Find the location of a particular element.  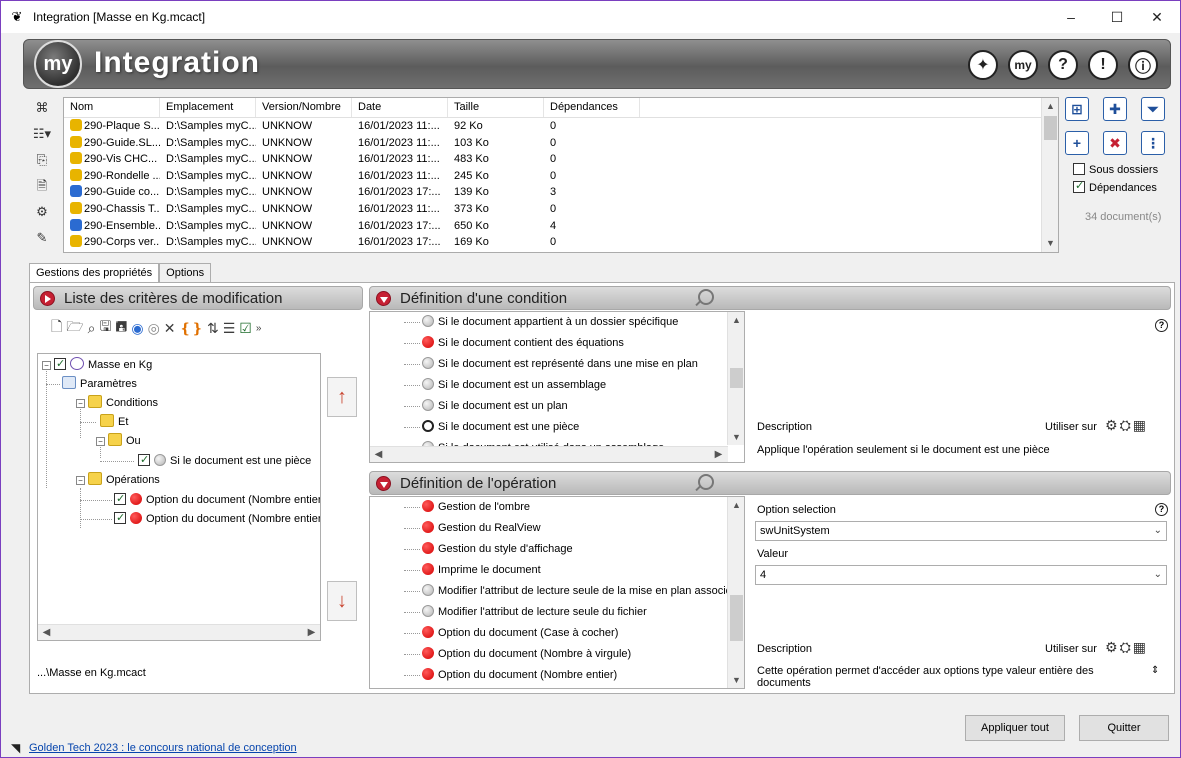

add-file-icon: ⊞ is located at coordinates (1077, 109).